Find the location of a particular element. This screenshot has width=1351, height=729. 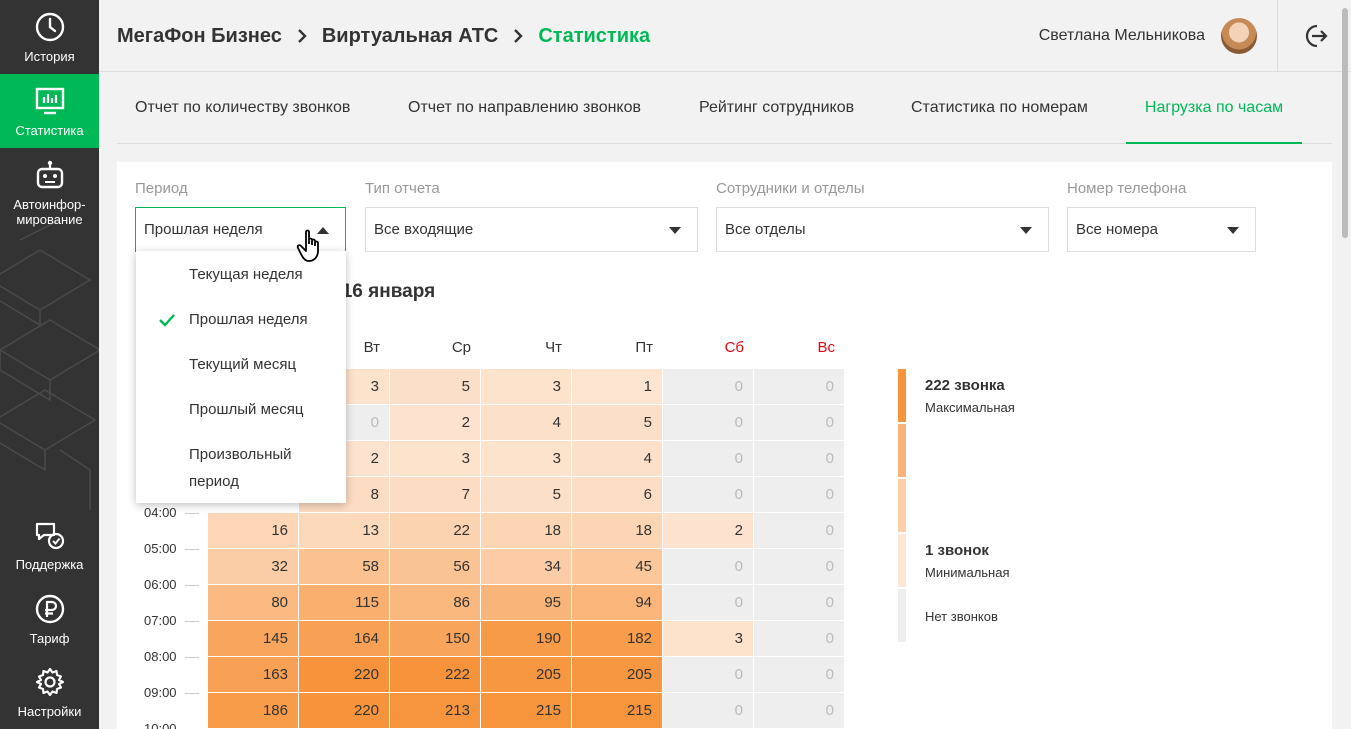

chart-icon is located at coordinates (49, 100).